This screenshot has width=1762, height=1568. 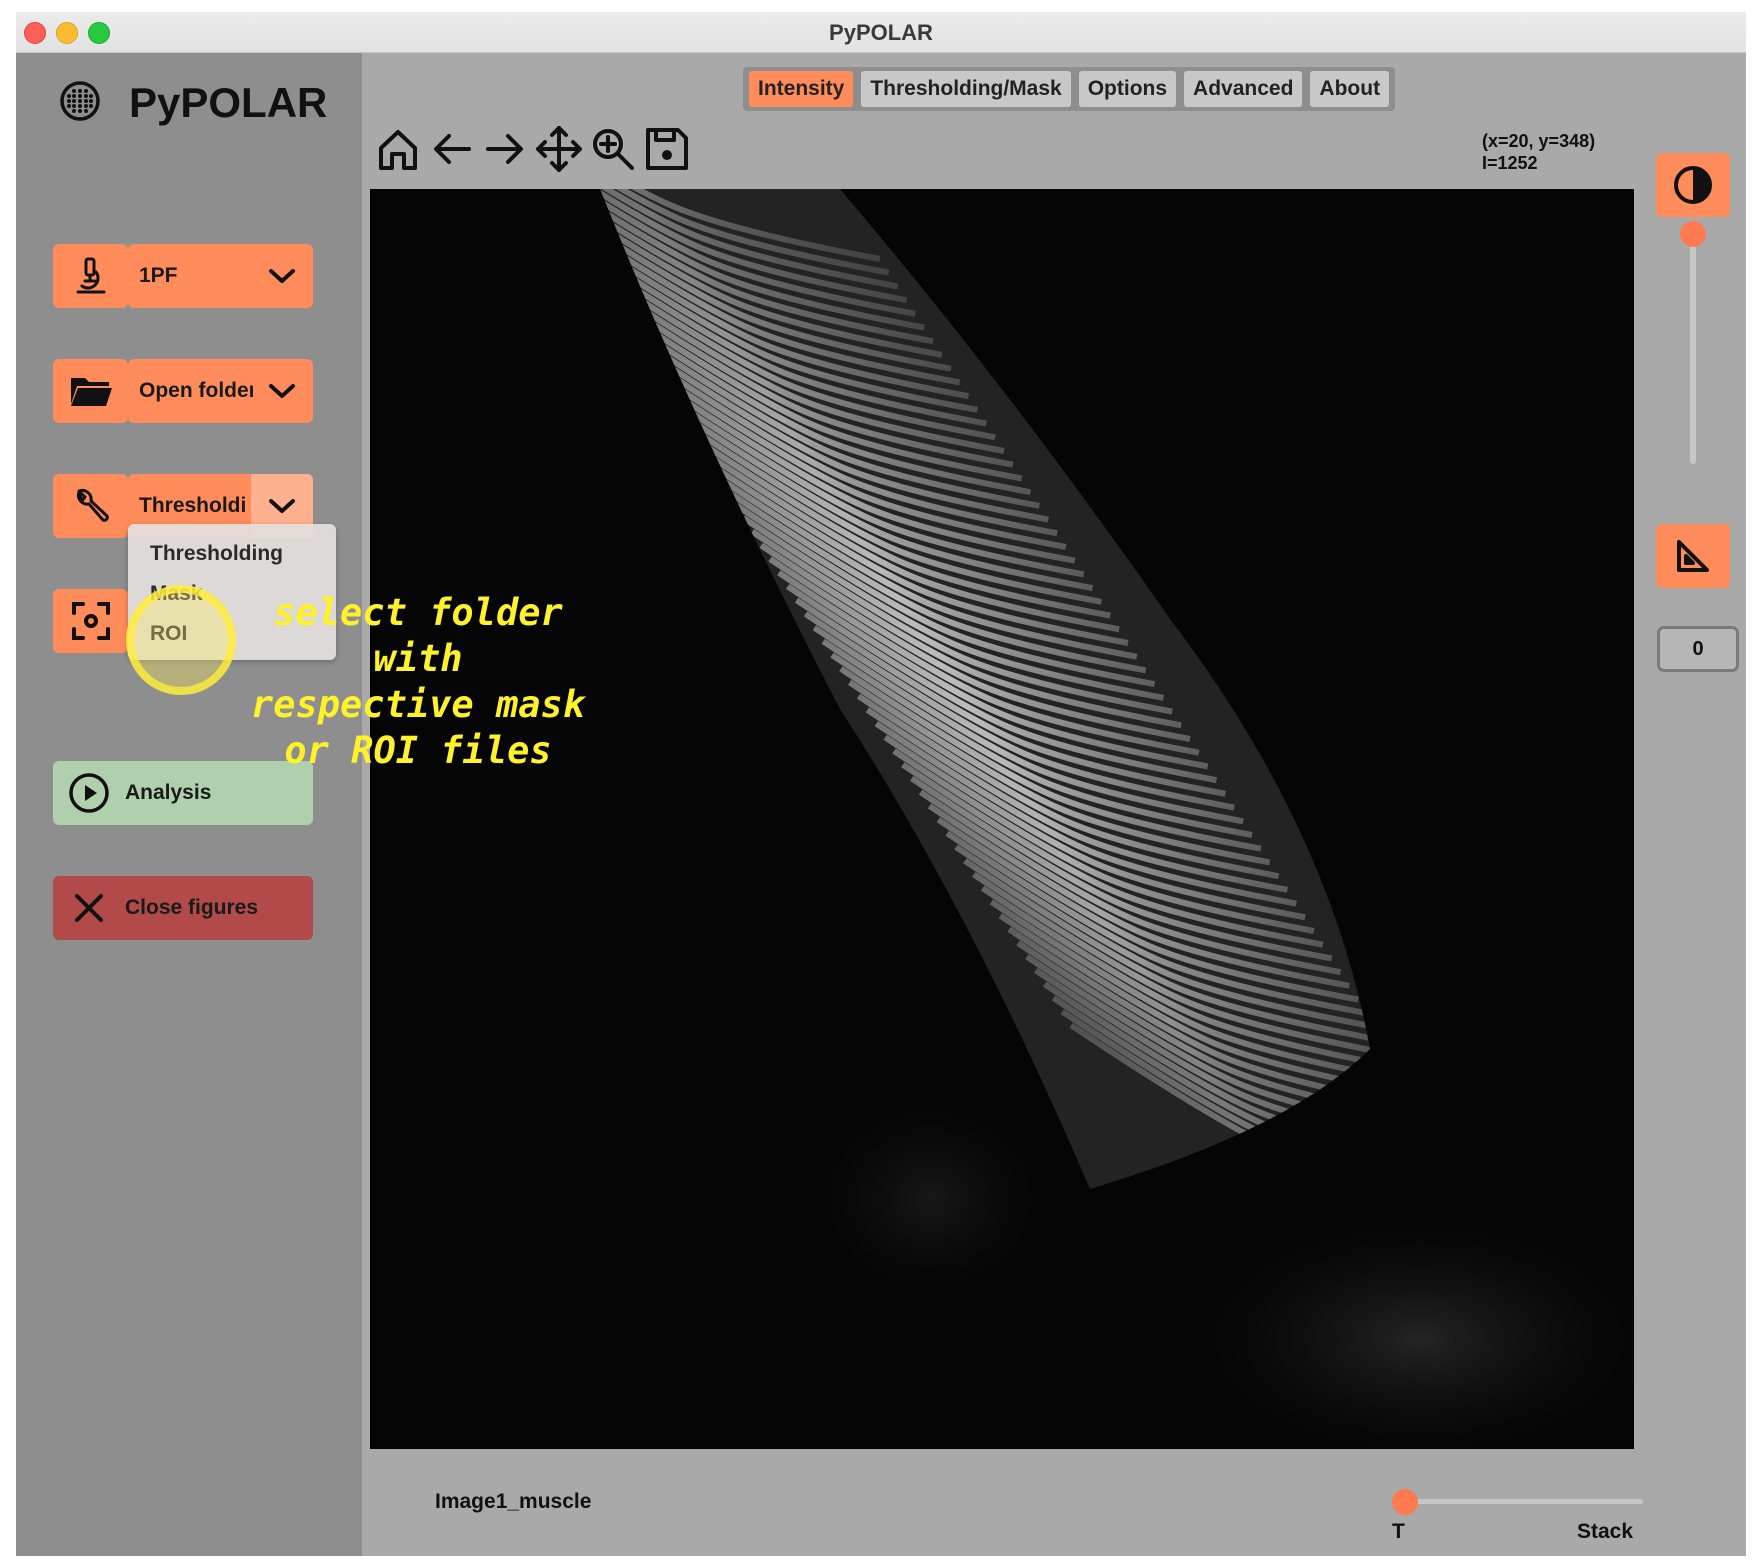 I want to click on cursor-position: (x=20, y=348), so click(x=1539, y=141).